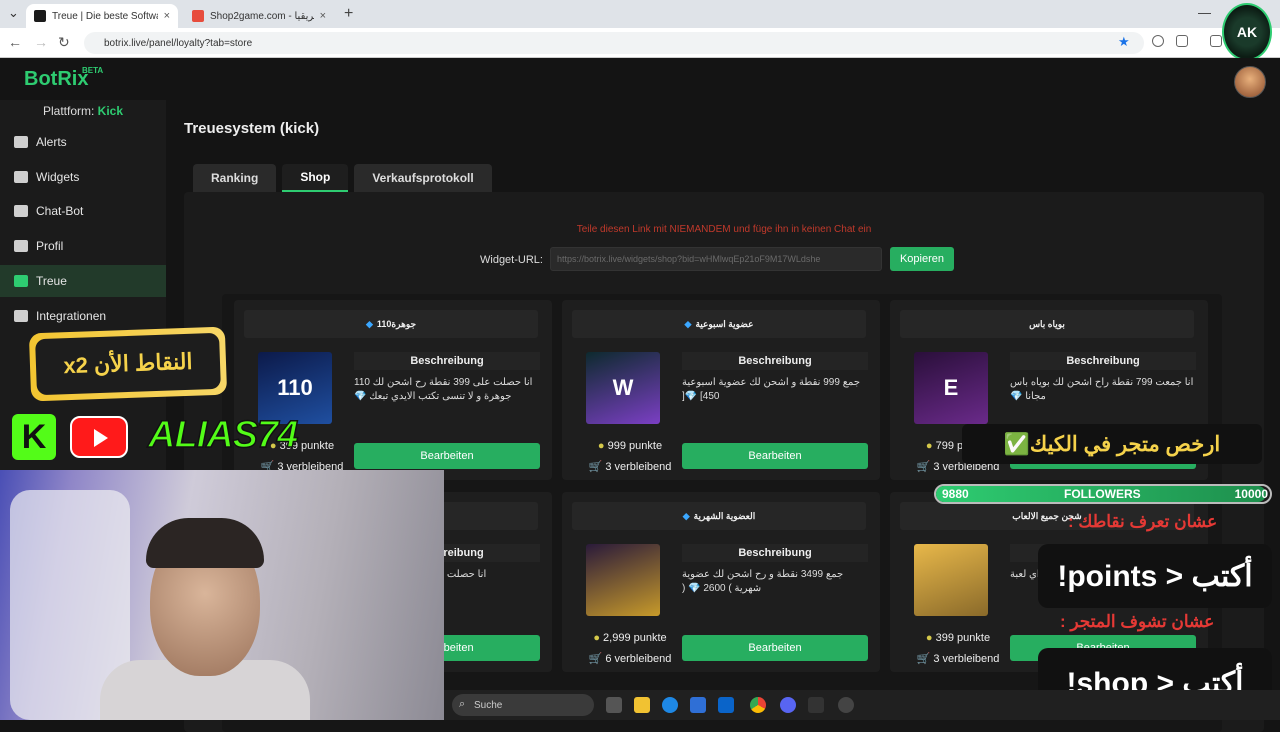 This screenshot has width=1280, height=732. Describe the element at coordinates (64, 42) in the screenshot. I see `reload-icon: ↻` at that location.